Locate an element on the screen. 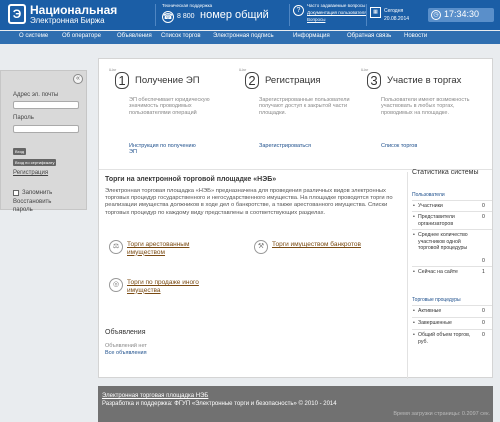  footer-site-link: Электронная торговая площадка НЭБ is located at coordinates (155, 396).